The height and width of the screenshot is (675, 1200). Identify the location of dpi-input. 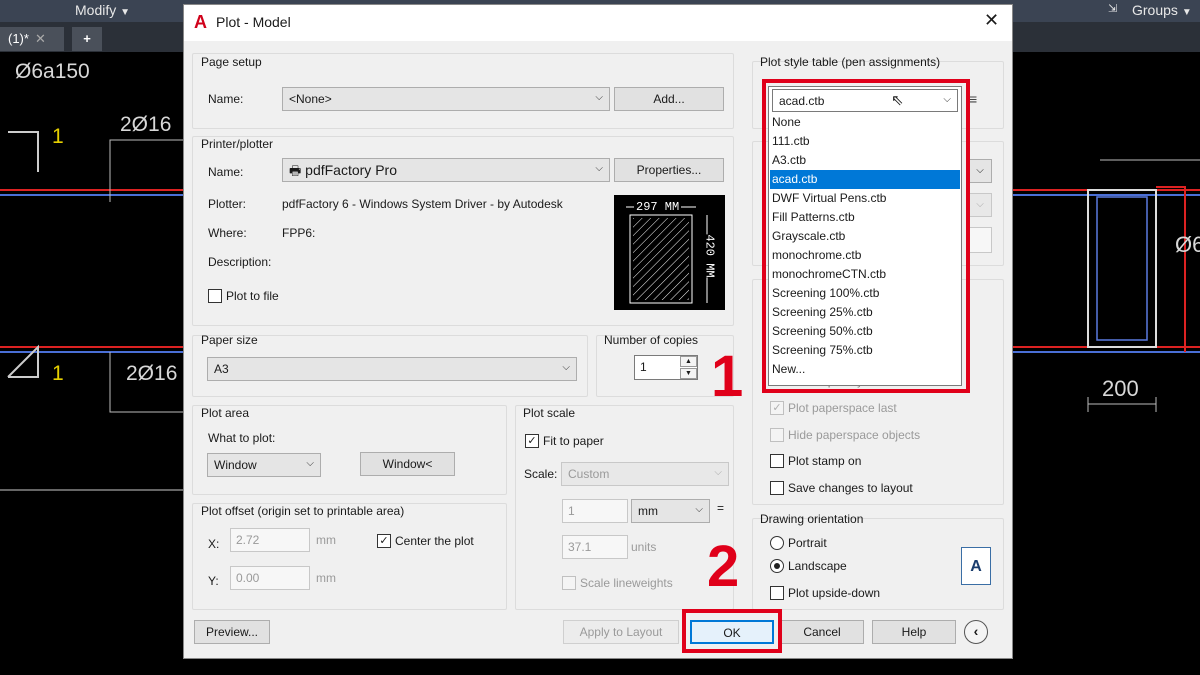
(980, 240).